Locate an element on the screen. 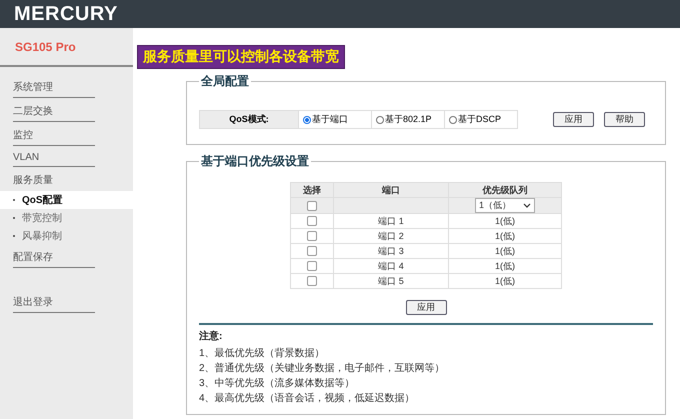 The width and height of the screenshot is (680, 419). apply-button: 应用 is located at coordinates (426, 307).